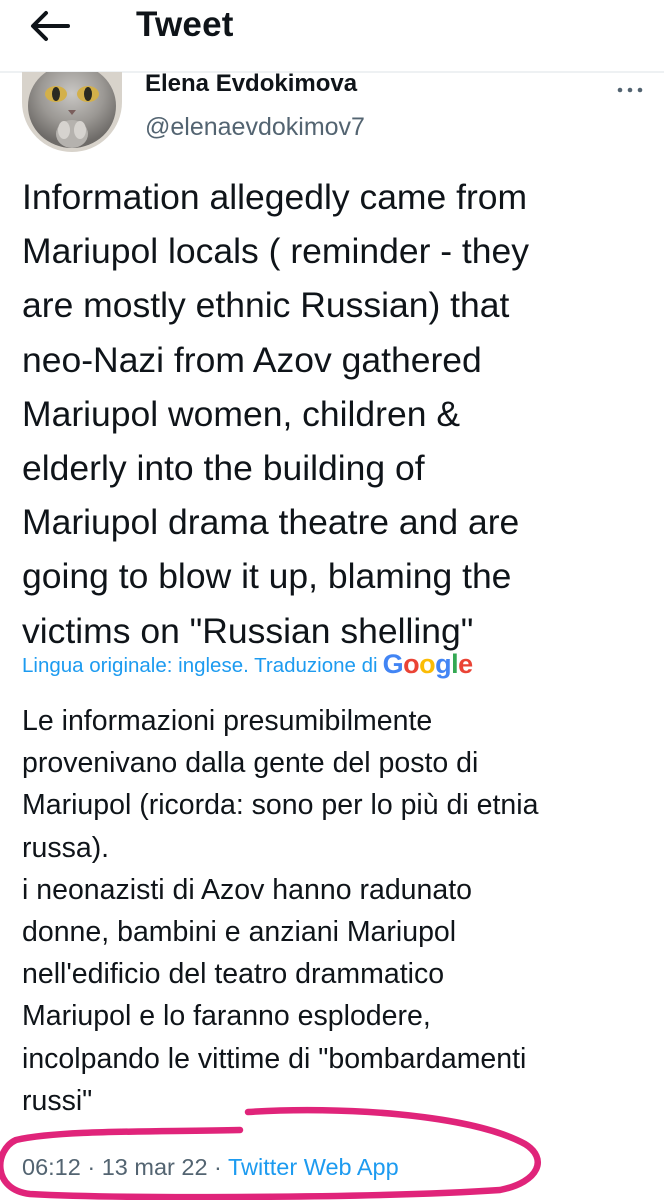 This screenshot has height=1200, width=664. What do you see at coordinates (255, 127) in the screenshot?
I see `author-handle: @elenaevdokimov7` at bounding box center [255, 127].